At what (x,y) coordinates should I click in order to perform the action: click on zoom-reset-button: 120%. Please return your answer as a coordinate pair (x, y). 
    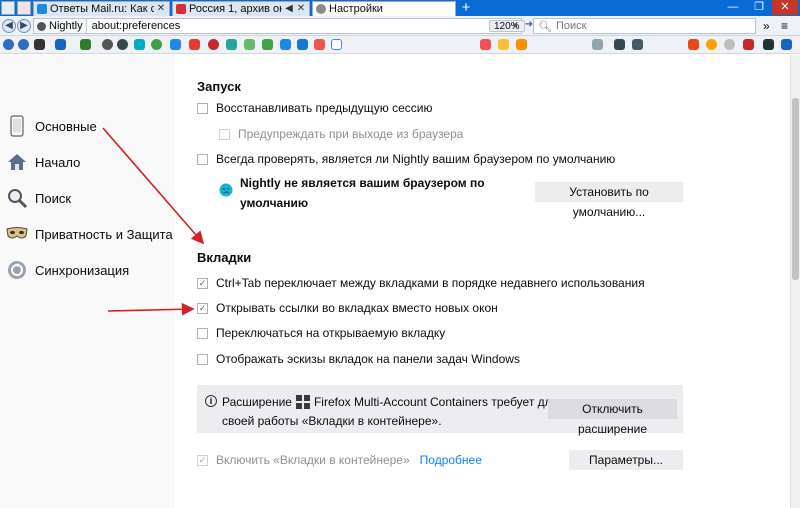
    Looking at the image, I should click on (507, 26).